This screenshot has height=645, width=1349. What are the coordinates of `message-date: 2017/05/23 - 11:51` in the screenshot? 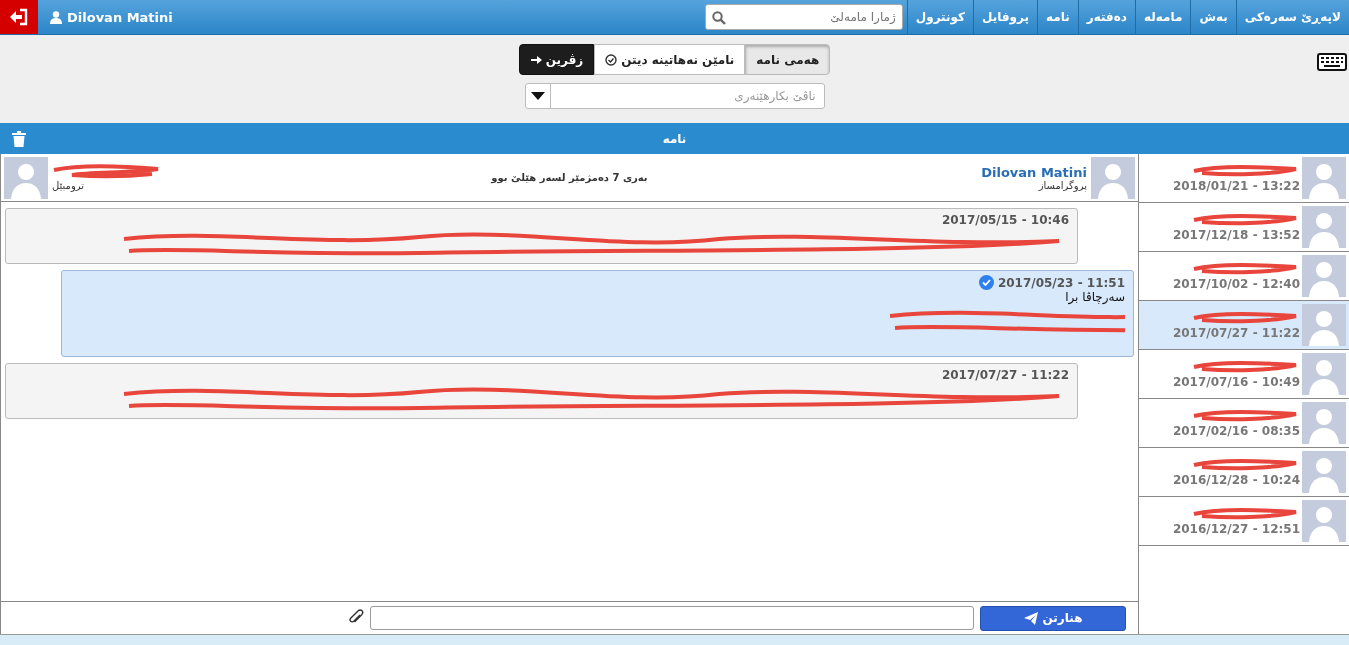 It's located at (1061, 282).